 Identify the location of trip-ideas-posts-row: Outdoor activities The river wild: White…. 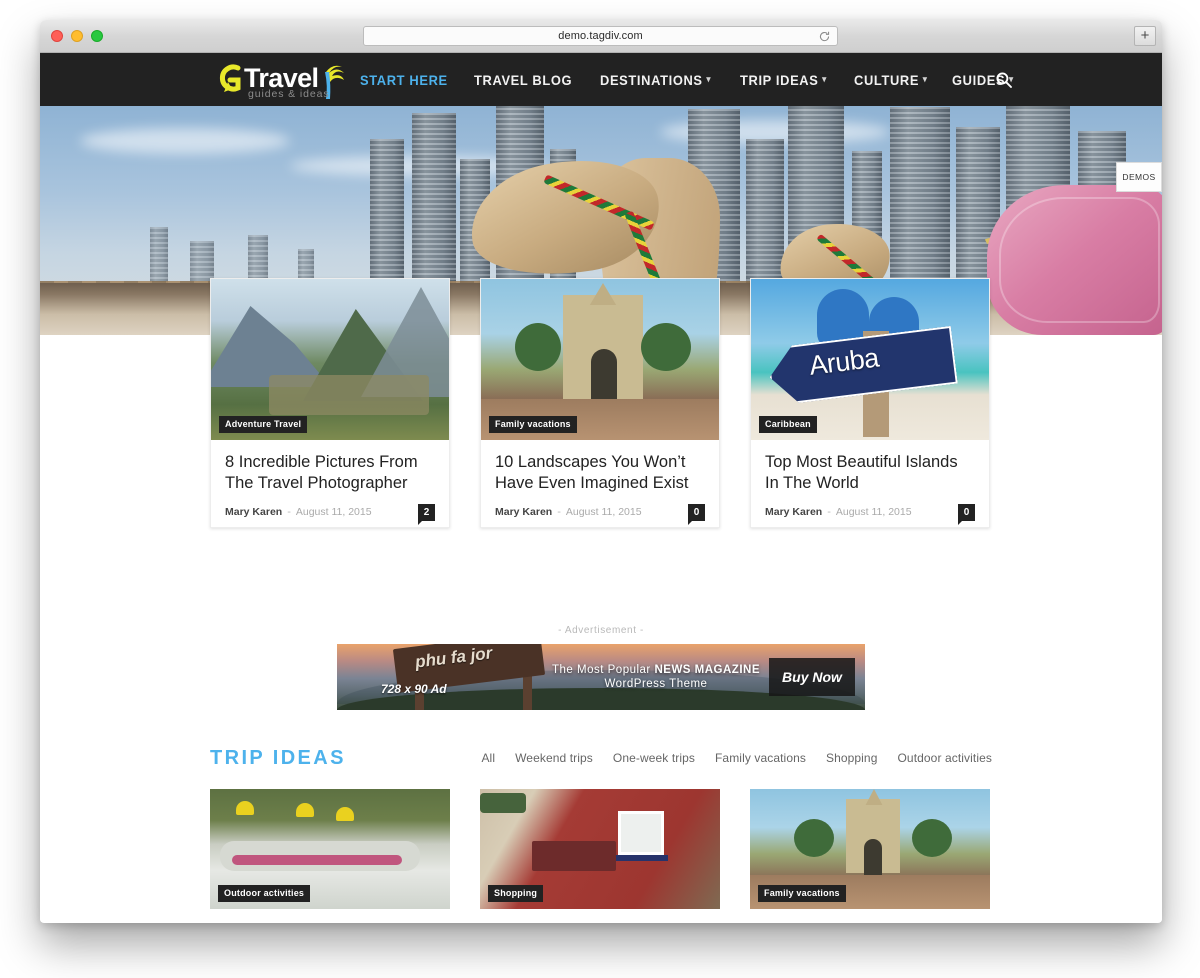
(601, 855).